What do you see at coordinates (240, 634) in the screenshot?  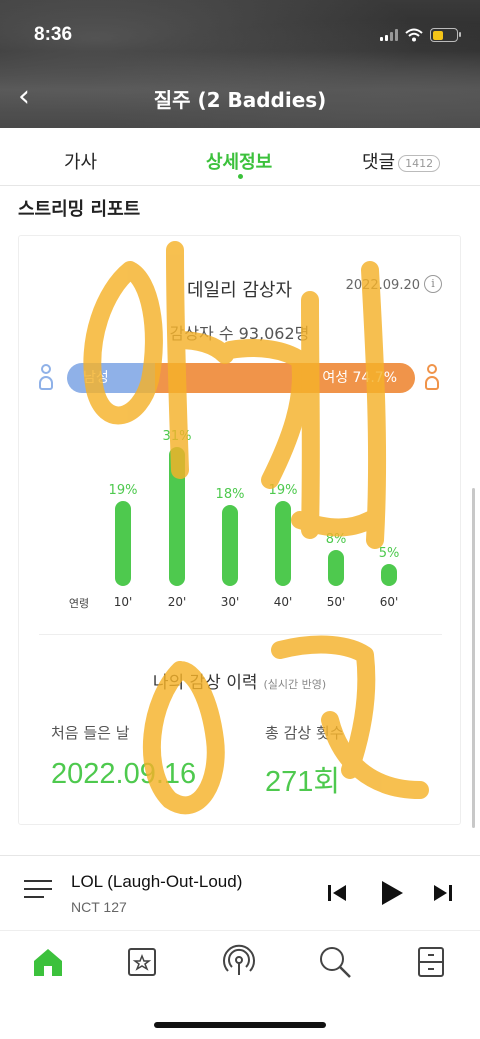 I see `divider` at bounding box center [240, 634].